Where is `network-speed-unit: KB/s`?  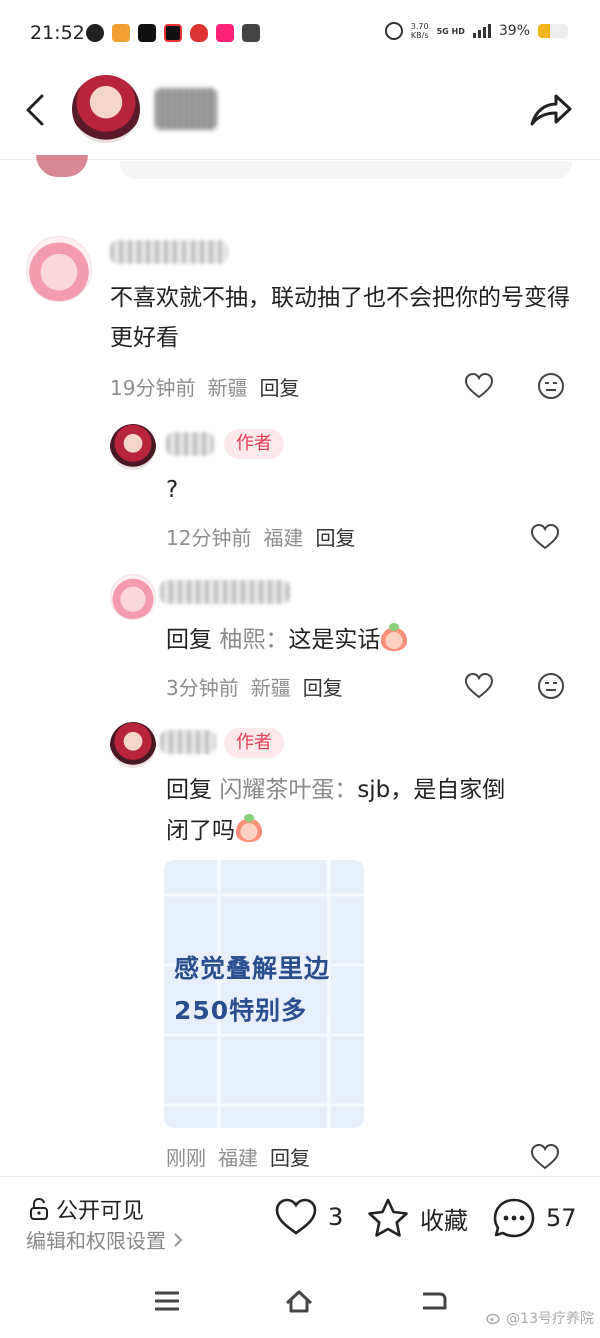 network-speed-unit: KB/s is located at coordinates (419, 35).